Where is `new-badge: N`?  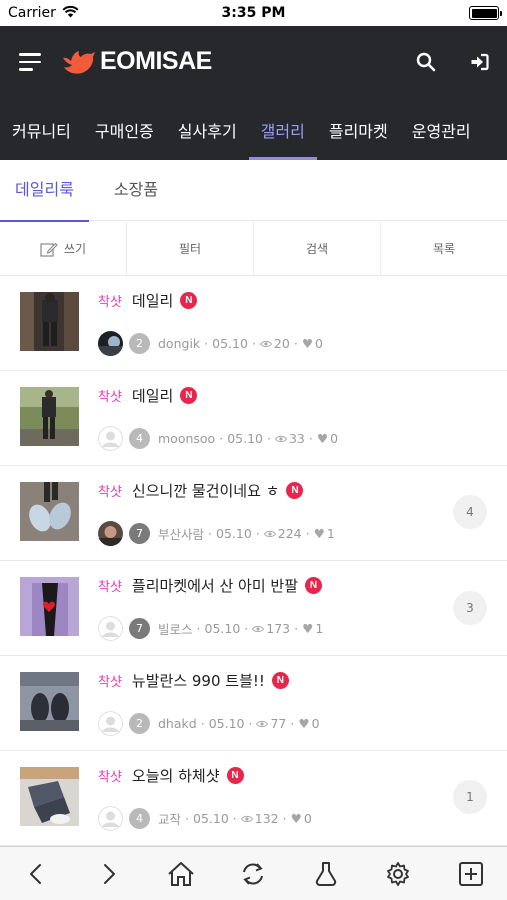
new-badge: N is located at coordinates (189, 395).